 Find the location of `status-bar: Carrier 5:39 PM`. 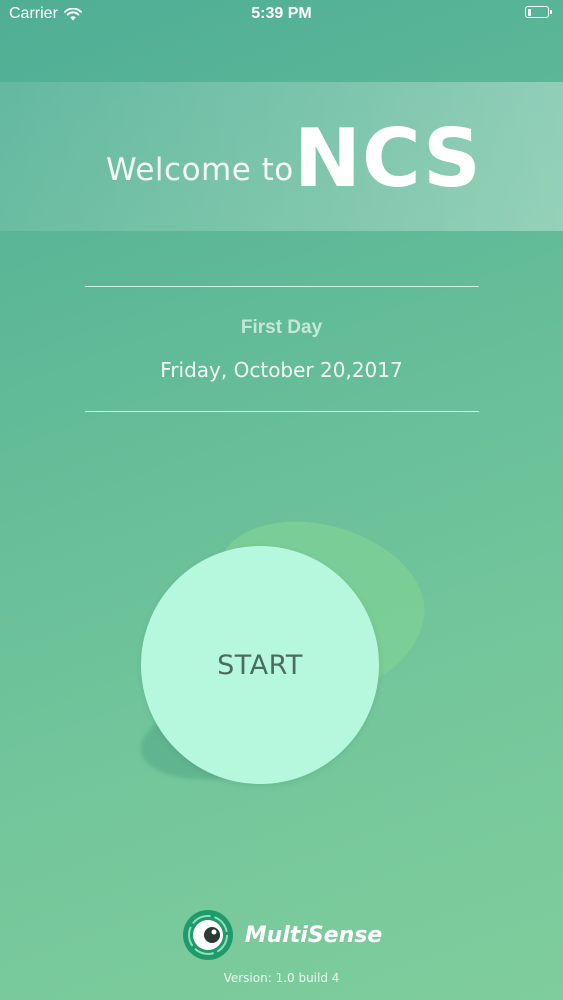

status-bar: Carrier 5:39 PM is located at coordinates (281, 15).